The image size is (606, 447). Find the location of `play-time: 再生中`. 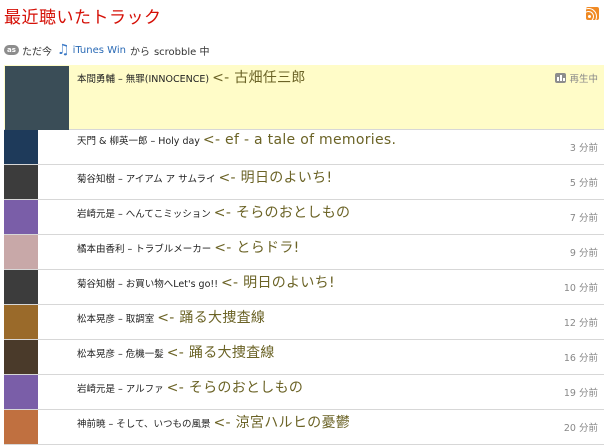

play-time: 再生中 is located at coordinates (576, 78).